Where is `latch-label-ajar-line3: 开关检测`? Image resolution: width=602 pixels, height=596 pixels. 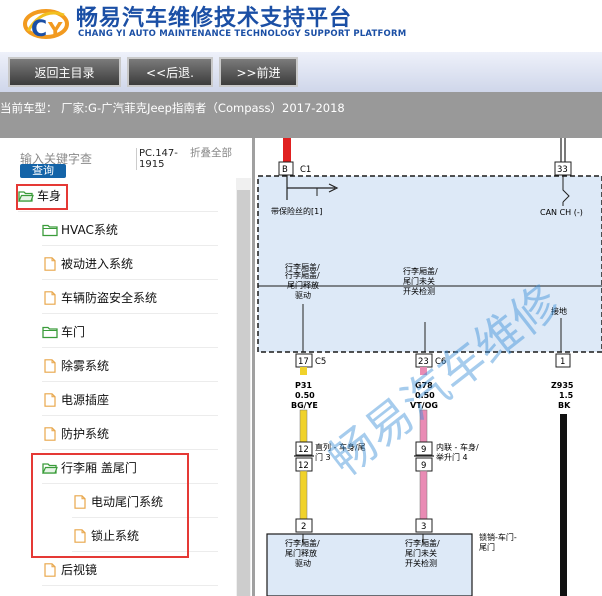
latch-label-ajar-line3: 开关检测 is located at coordinates (421, 563).